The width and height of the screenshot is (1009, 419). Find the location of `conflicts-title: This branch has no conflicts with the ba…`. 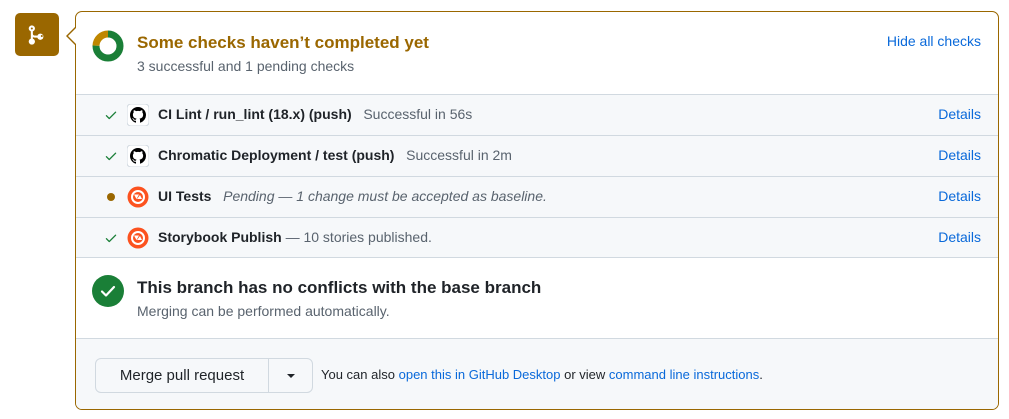

conflicts-title: This branch has no conflicts with the ba… is located at coordinates (339, 287).